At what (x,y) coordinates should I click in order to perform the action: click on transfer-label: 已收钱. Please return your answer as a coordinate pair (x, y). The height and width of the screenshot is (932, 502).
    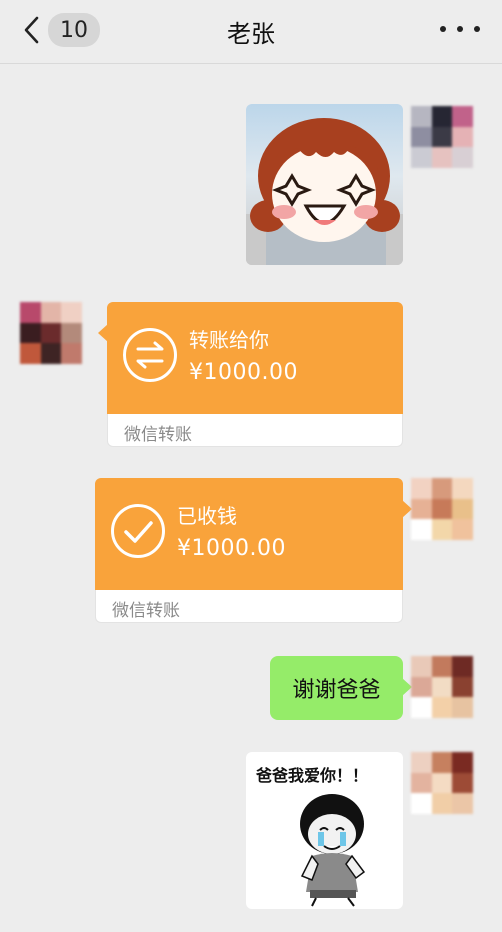
    Looking at the image, I should click on (207, 516).